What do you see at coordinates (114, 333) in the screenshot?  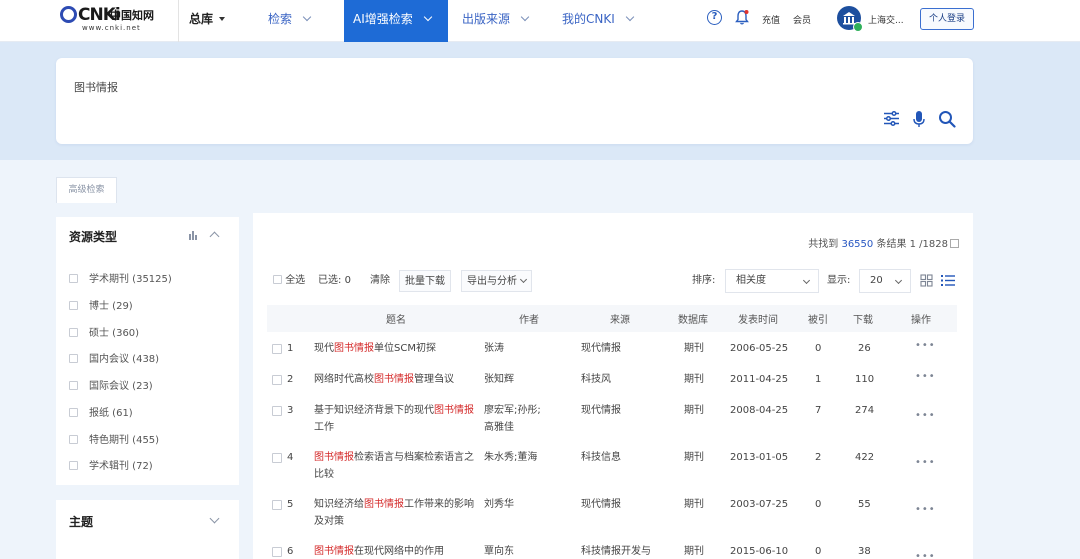 I see `resource-type-label: 硕士 (360)` at bounding box center [114, 333].